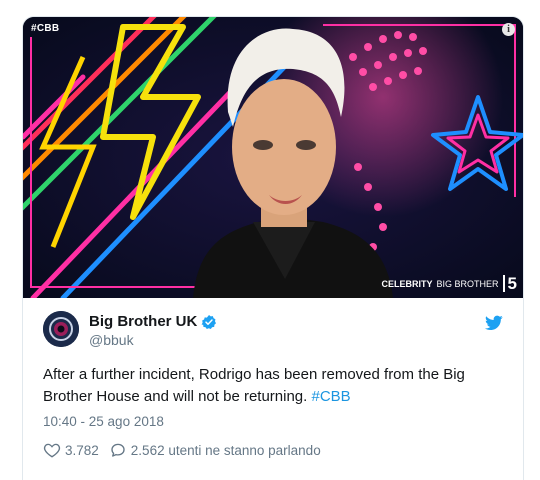 This screenshot has width=540, height=480. I want to click on brand-name: BIG BROTHER, so click(467, 283).